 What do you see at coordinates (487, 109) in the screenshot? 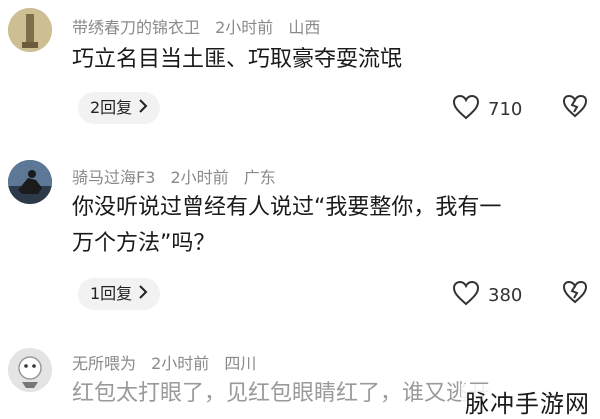
I see `like-button: 710` at bounding box center [487, 109].